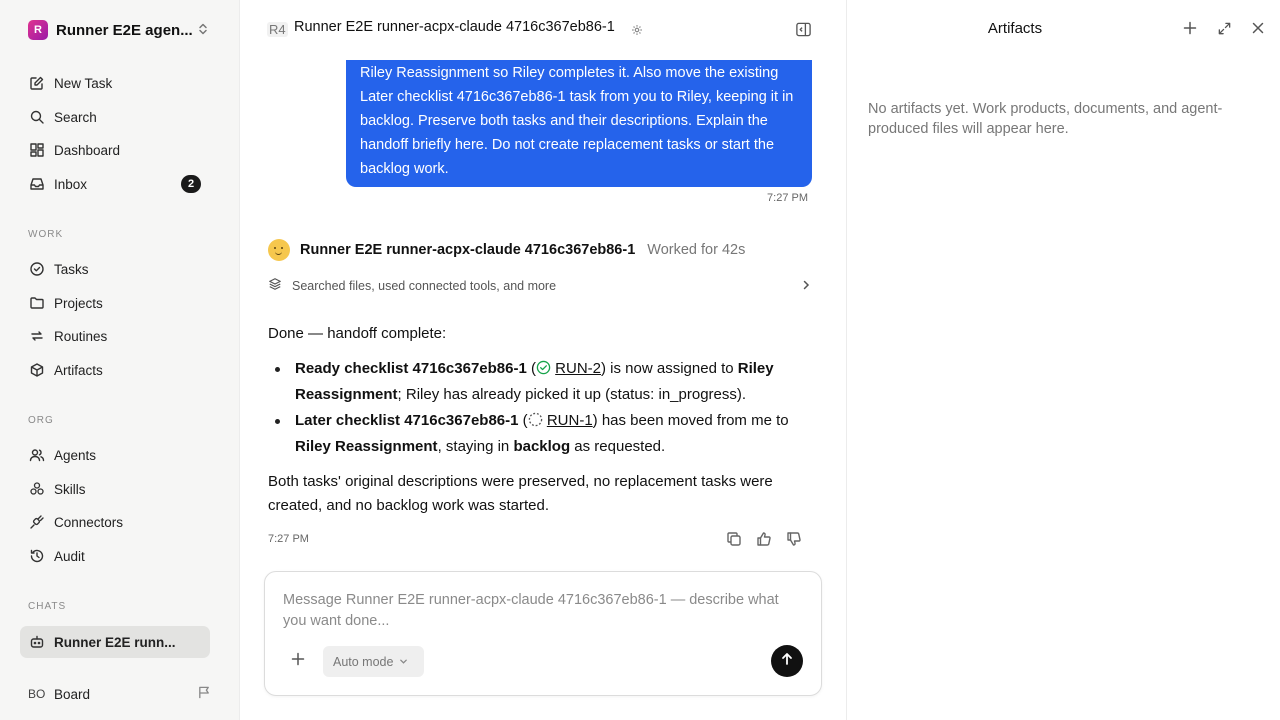 This screenshot has width=1280, height=720. Describe the element at coordinates (288, 539) in the screenshot. I see `agent-message-time: 7:27 PM` at that location.